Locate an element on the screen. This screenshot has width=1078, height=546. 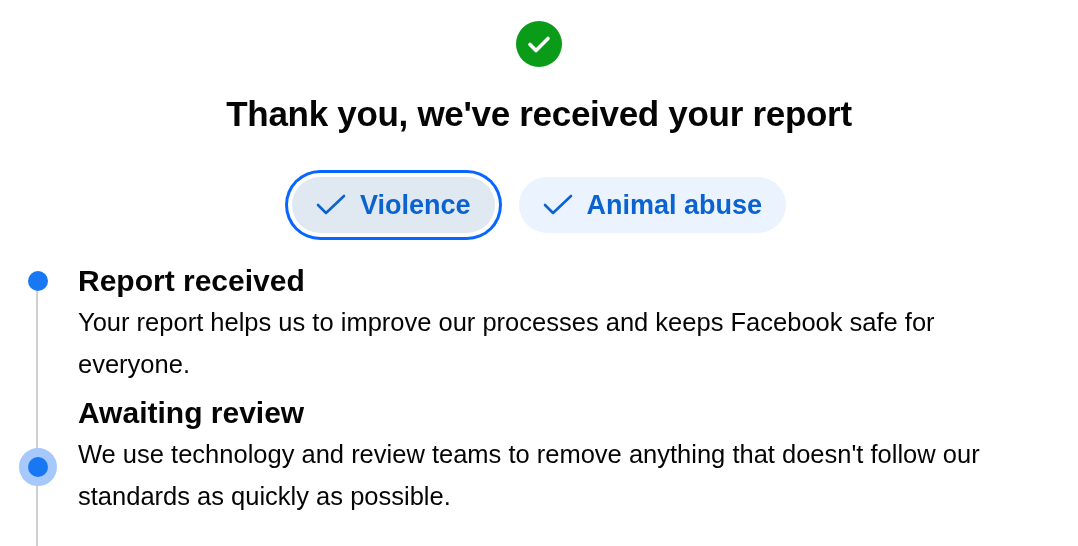
success-check-icon is located at coordinates (539, 44).